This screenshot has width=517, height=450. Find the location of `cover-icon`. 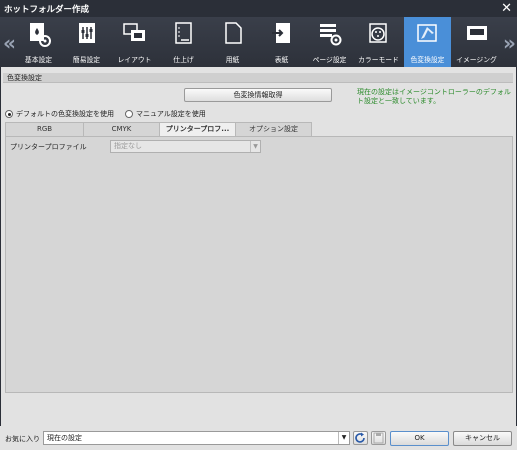

cover-icon is located at coordinates (281, 33).